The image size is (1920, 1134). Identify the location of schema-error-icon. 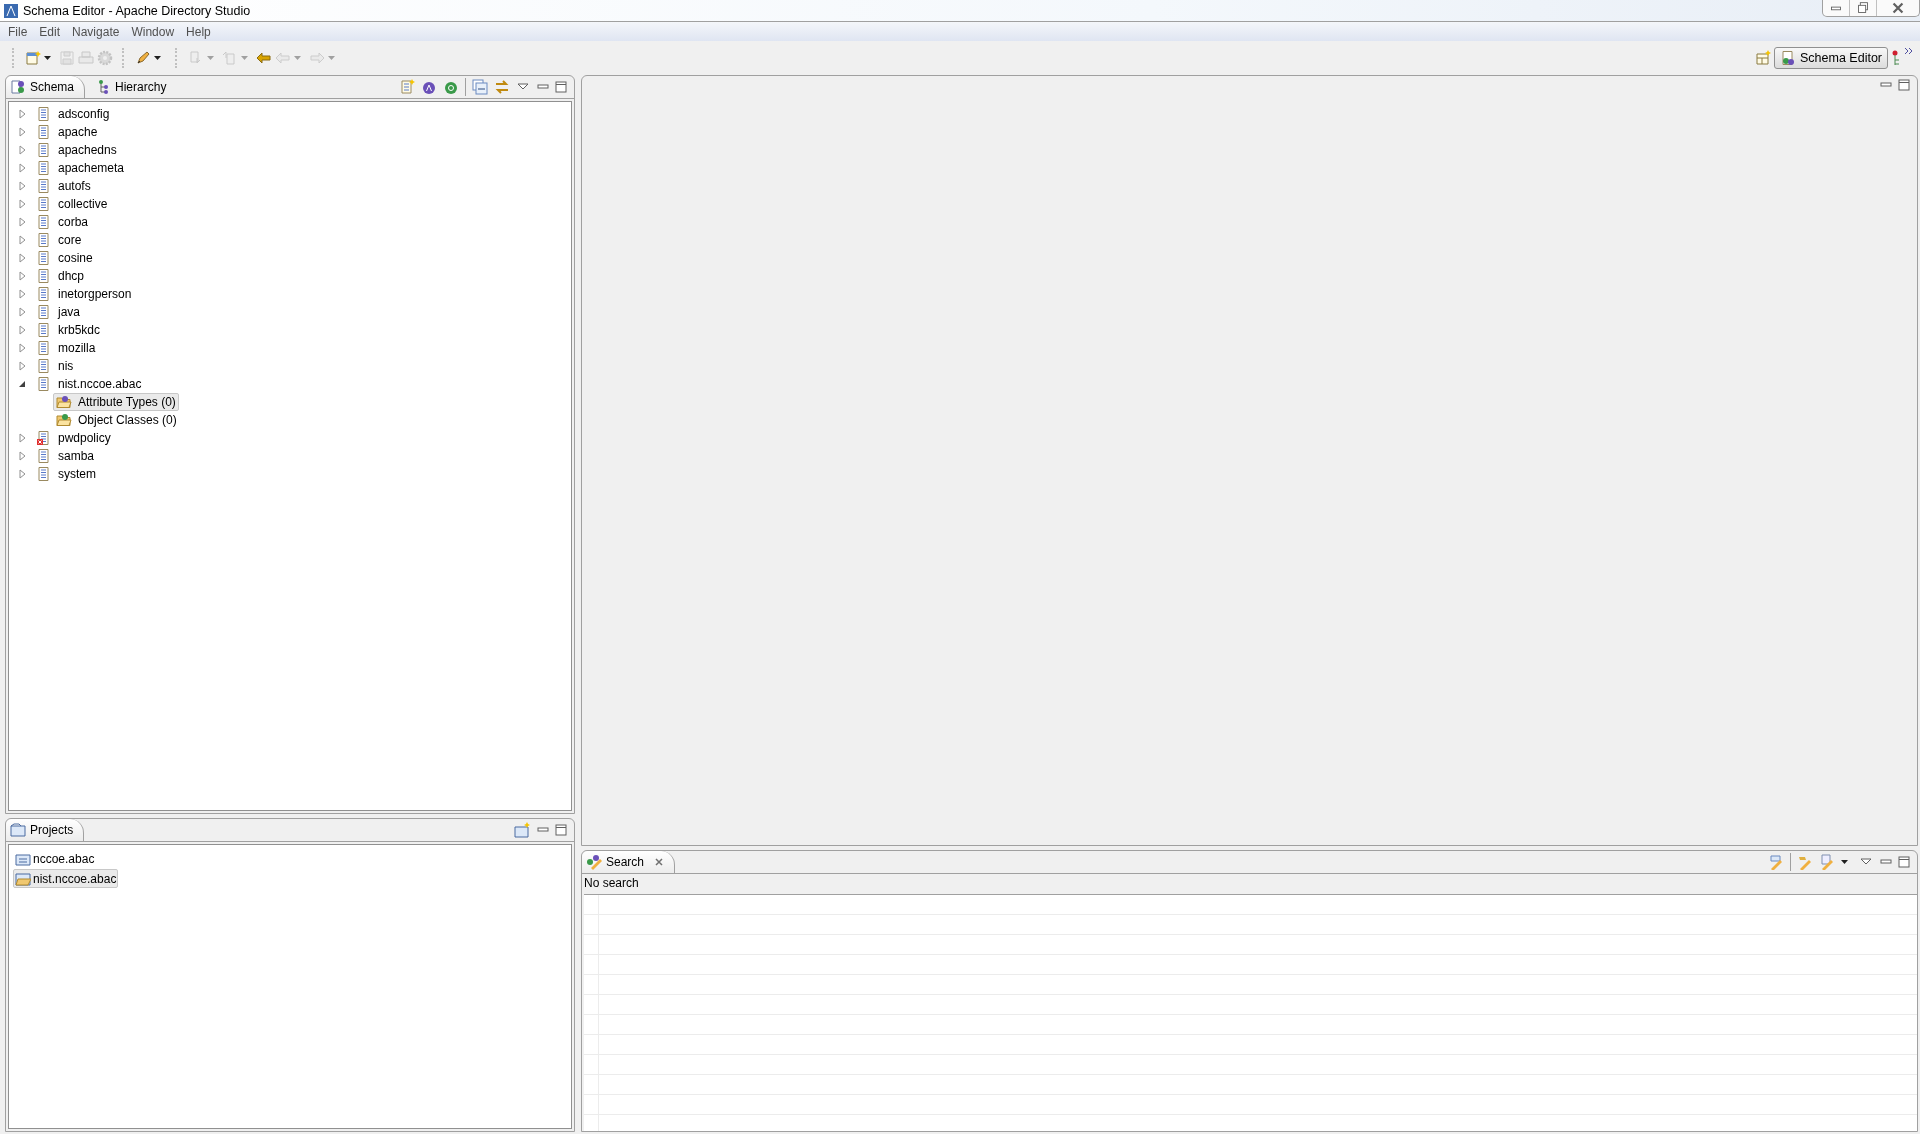
(44, 438).